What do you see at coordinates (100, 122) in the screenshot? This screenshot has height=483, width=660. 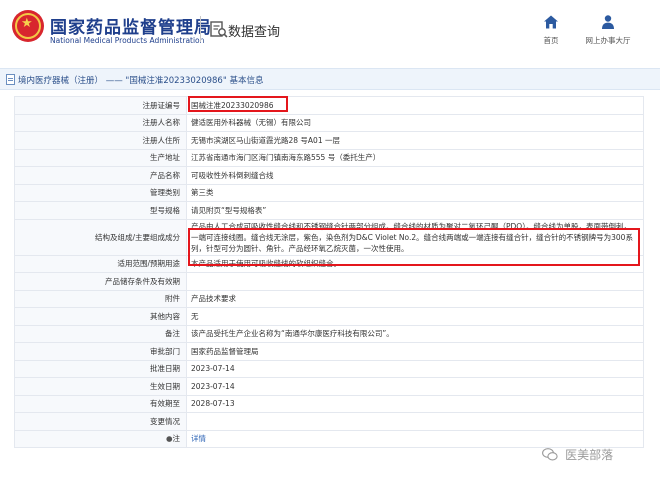 I see `field-key: 注册人名称` at bounding box center [100, 122].